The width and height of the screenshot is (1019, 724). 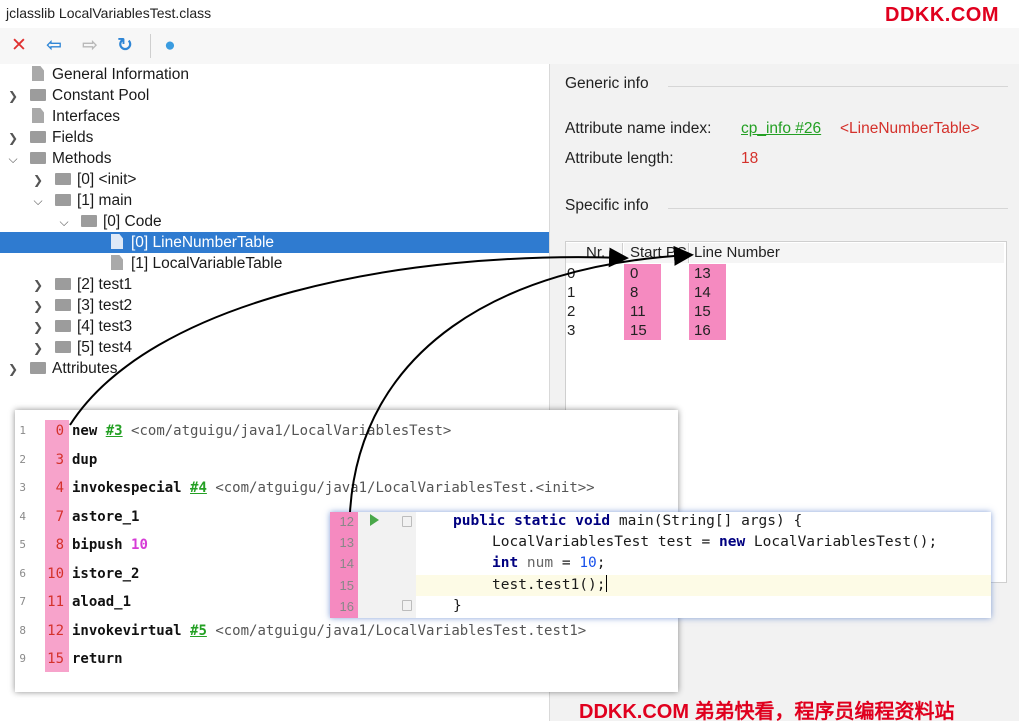 I want to click on table-cell-start-pc: 15, so click(x=642, y=330).